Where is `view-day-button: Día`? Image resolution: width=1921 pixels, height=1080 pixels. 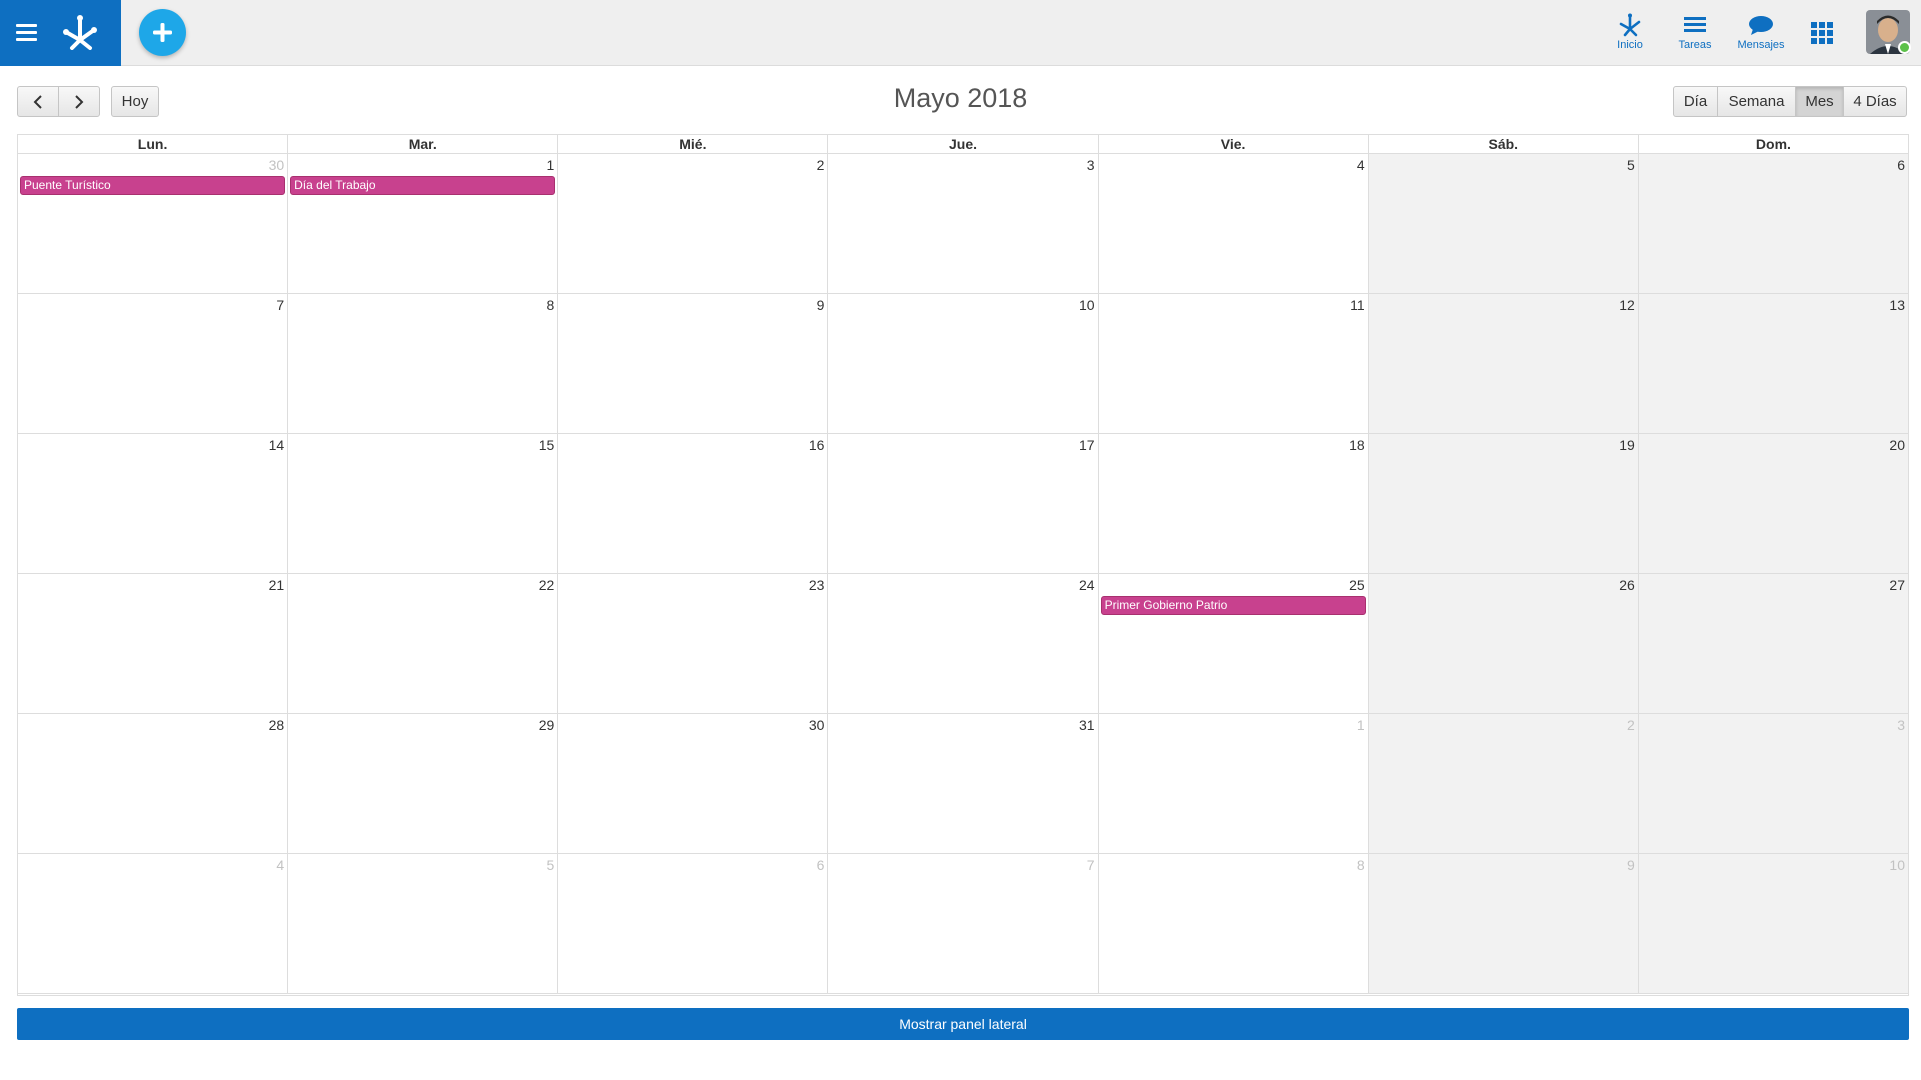 view-day-button: Día is located at coordinates (1695, 101).